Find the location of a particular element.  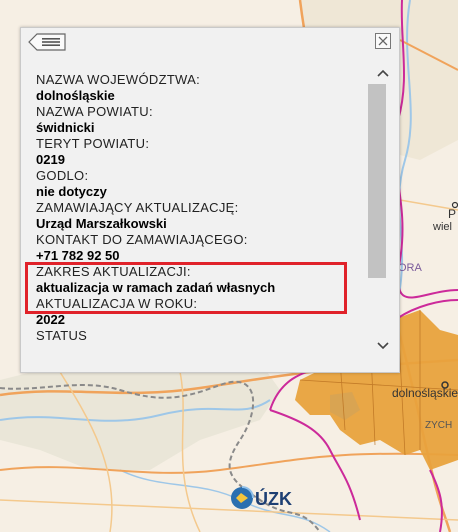

scrollbar-track is located at coordinates (377, 209).